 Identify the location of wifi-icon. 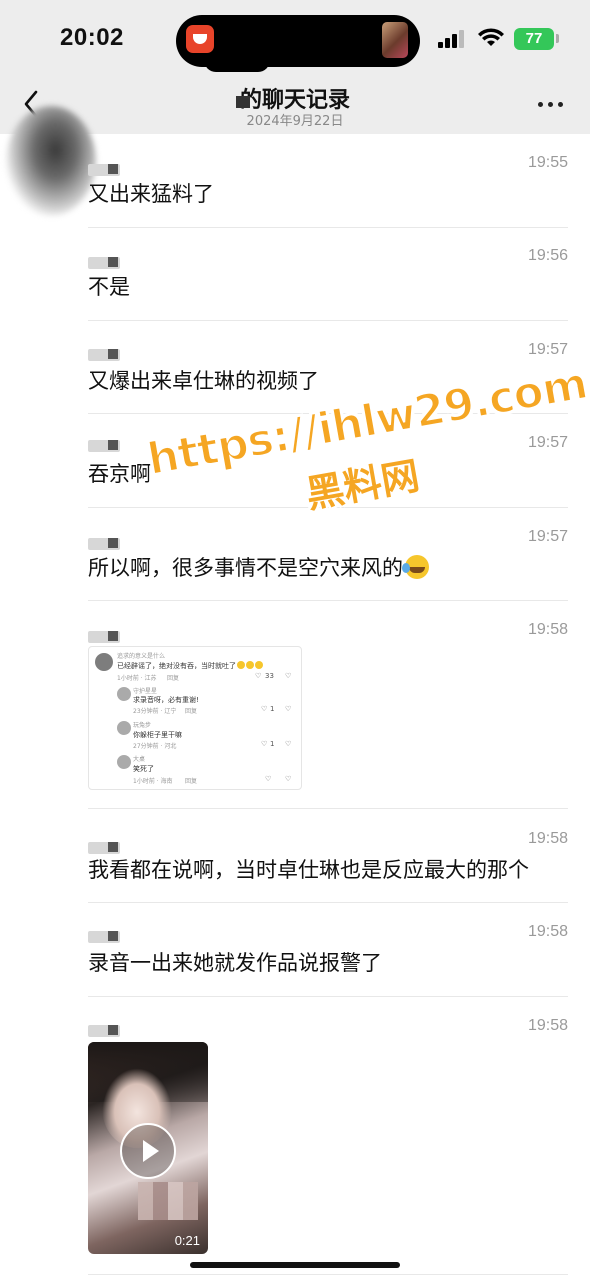
(491, 37).